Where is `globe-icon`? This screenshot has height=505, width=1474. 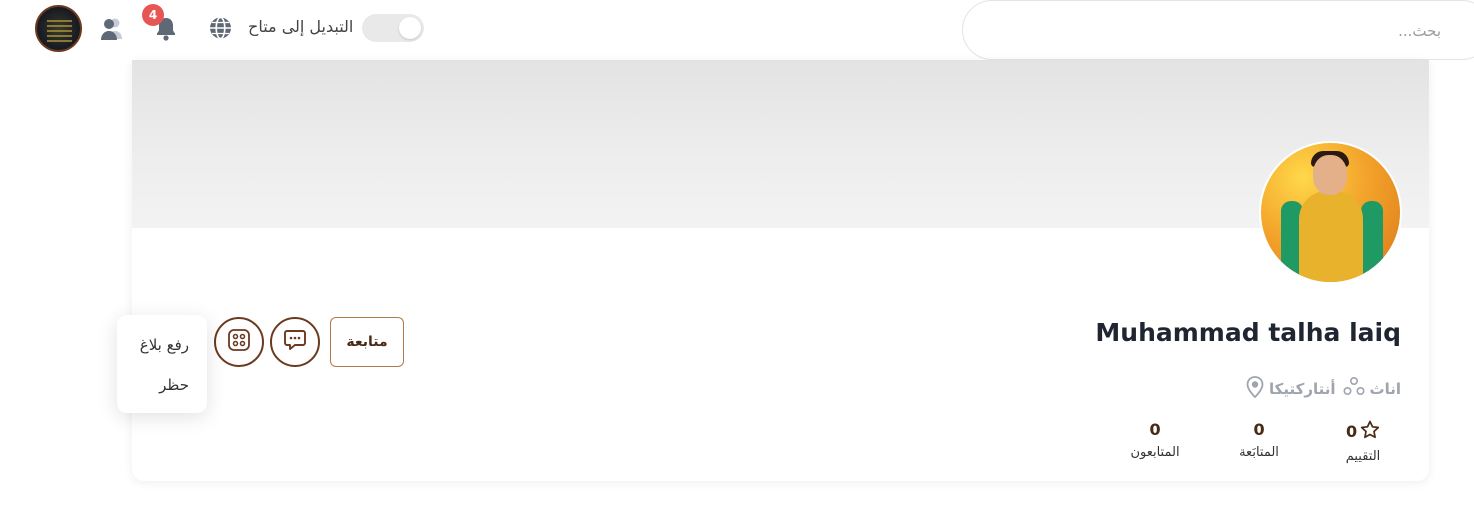
globe-icon is located at coordinates (220, 28).